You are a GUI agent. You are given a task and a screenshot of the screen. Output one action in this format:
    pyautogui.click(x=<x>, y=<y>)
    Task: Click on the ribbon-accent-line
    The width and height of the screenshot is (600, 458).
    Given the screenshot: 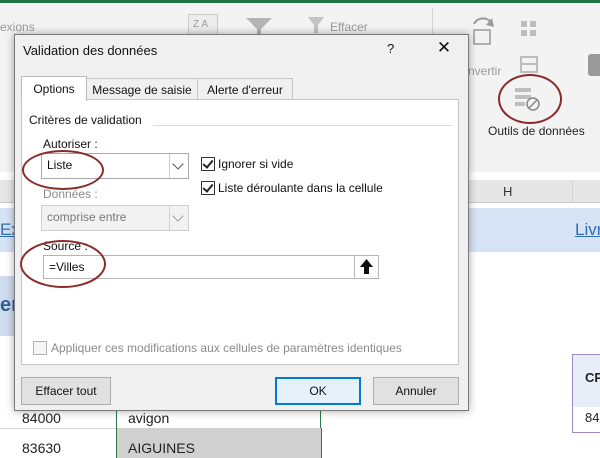 What is the action you would take?
    pyautogui.click(x=300, y=1)
    